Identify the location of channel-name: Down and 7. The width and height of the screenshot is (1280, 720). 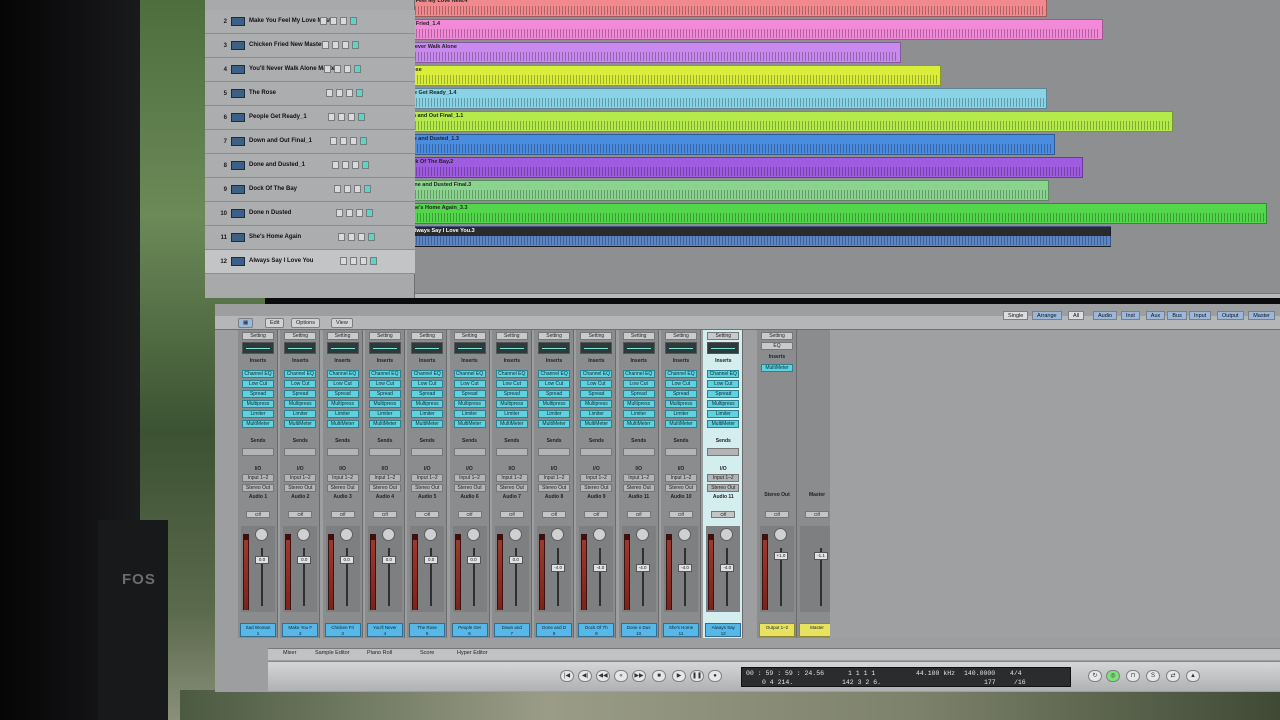
(511, 630).